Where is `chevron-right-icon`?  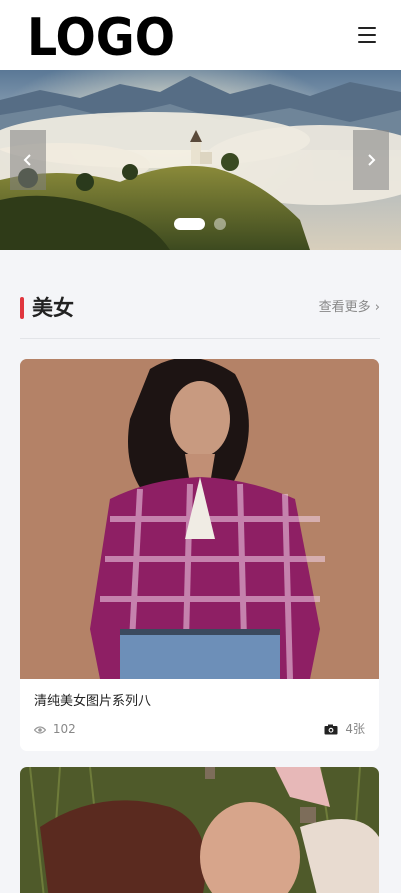 chevron-right-icon is located at coordinates (372, 160).